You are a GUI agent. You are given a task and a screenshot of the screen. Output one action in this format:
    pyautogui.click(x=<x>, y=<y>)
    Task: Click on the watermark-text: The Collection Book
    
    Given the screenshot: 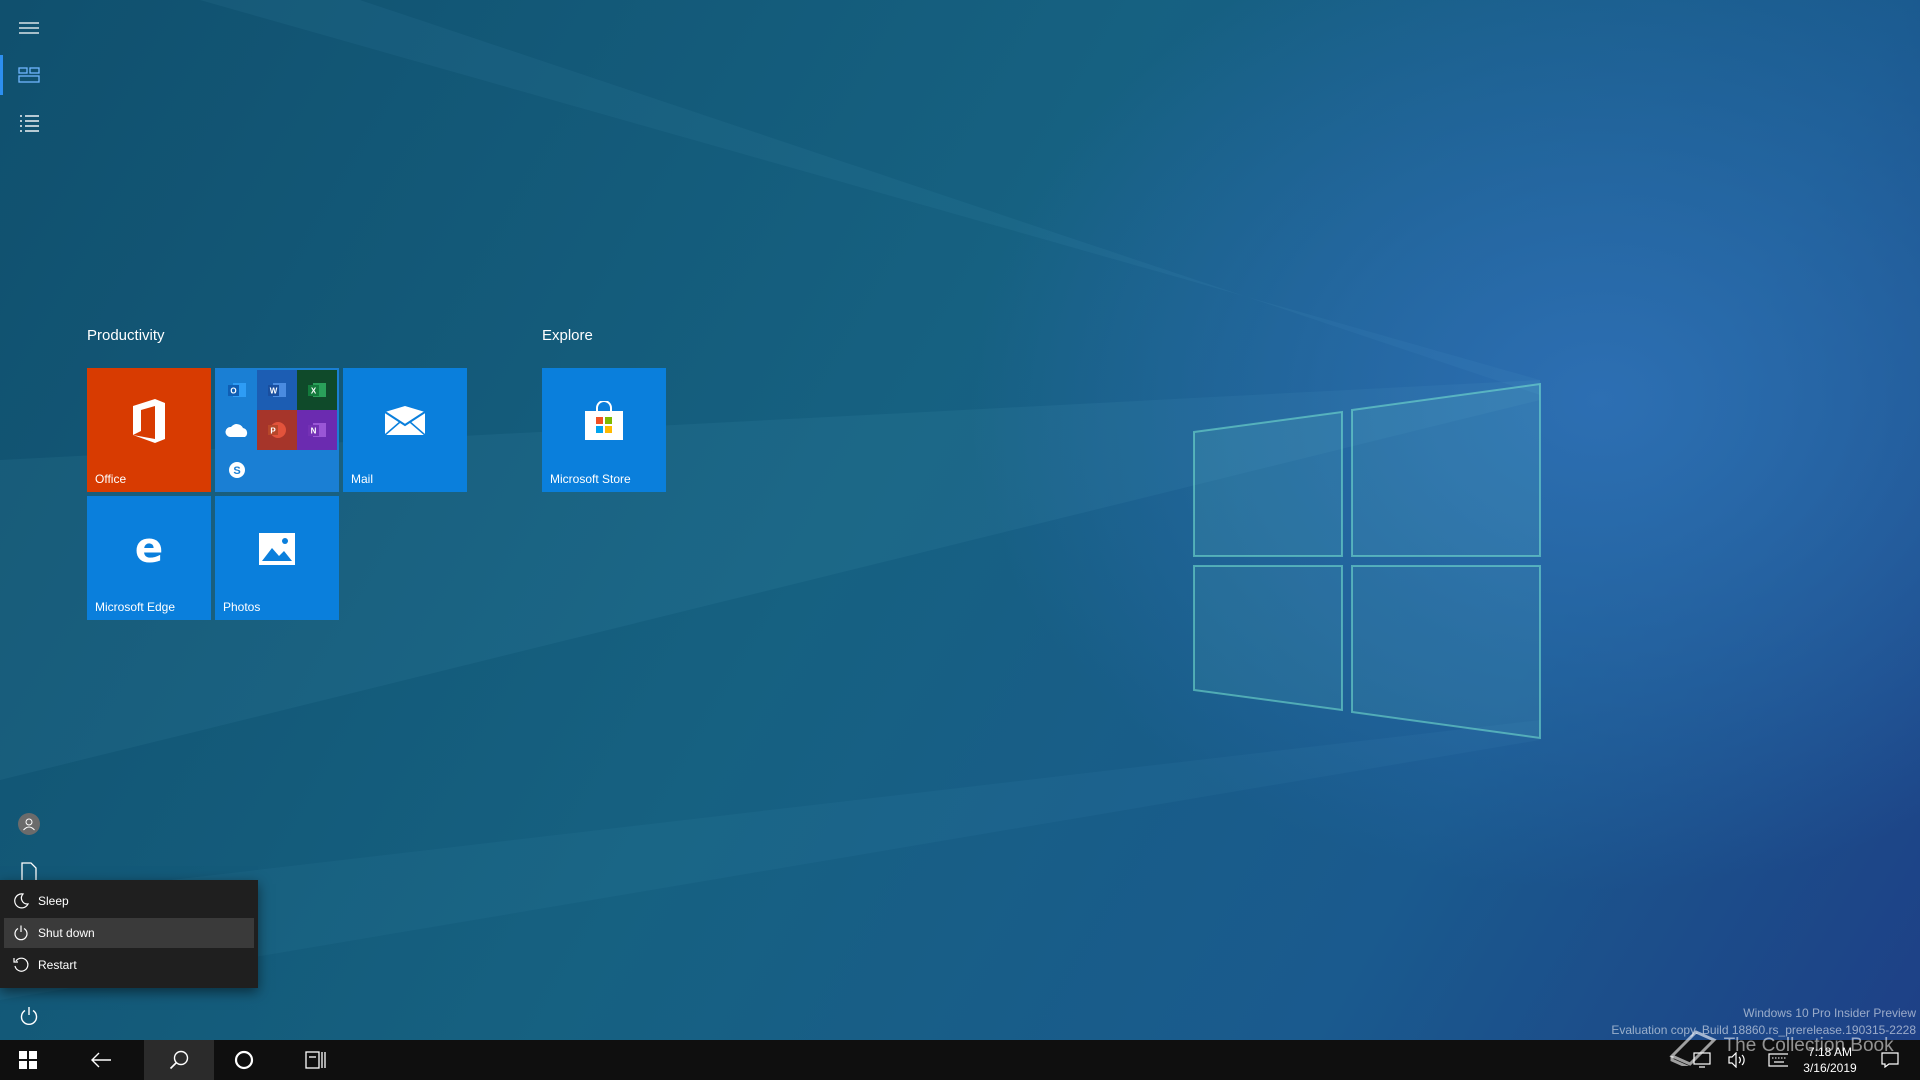 What is the action you would take?
    pyautogui.click(x=1808, y=1045)
    